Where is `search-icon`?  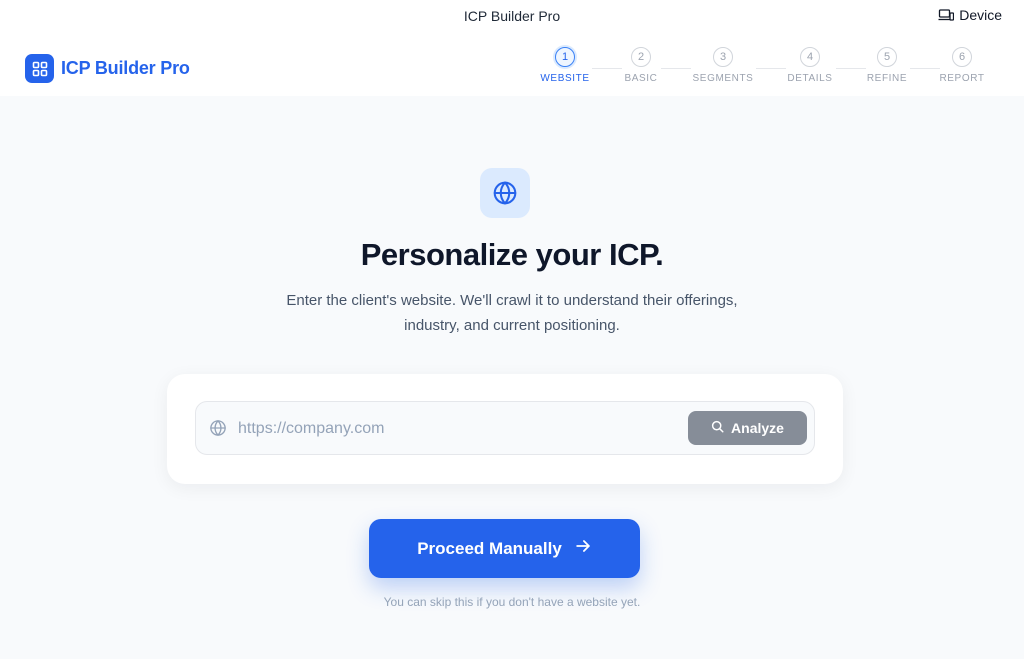
search-icon is located at coordinates (717, 428).